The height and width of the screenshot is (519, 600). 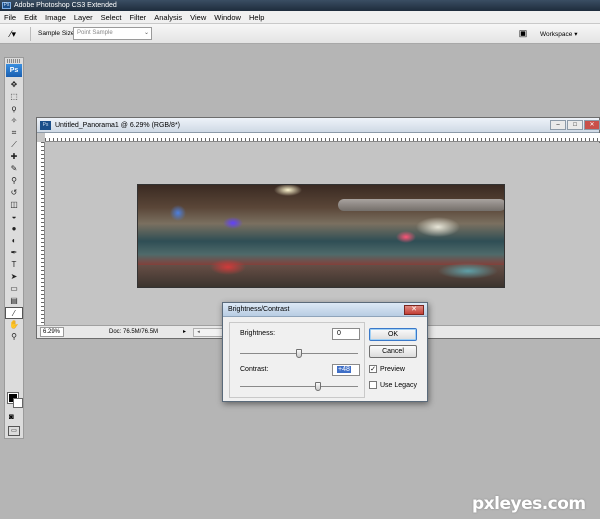 I want to click on workspace-menu: Workspace ▾, so click(x=558, y=34).